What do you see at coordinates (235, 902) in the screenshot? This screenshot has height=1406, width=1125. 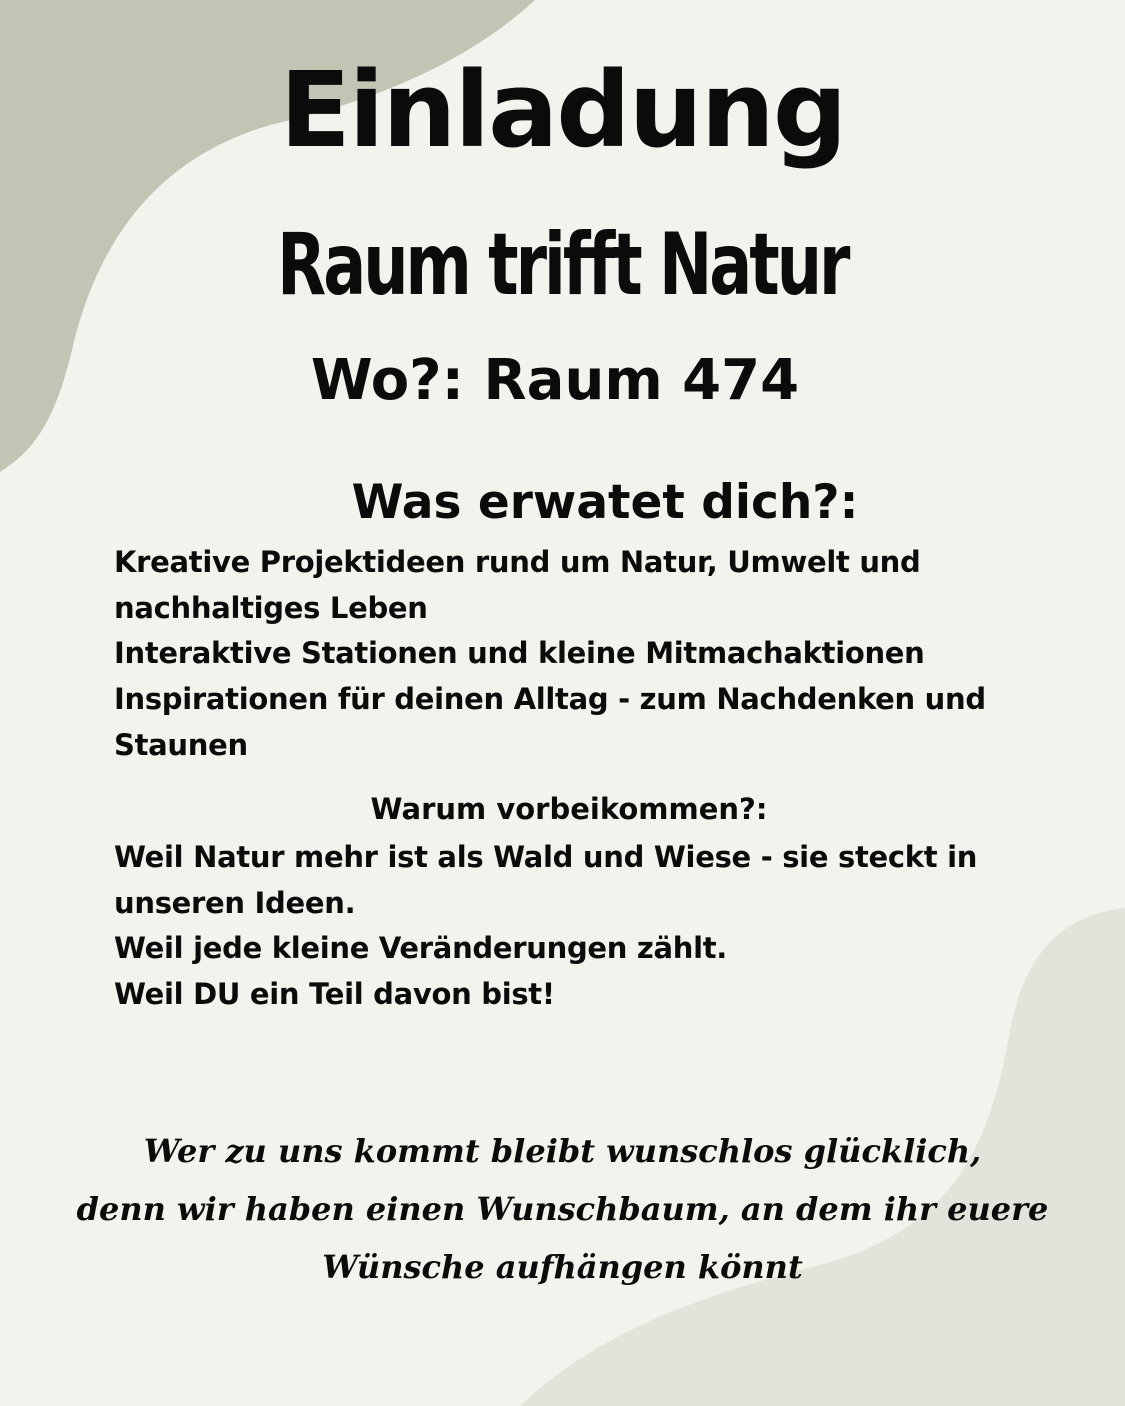 I see `reason-line: unseren Ideen.` at bounding box center [235, 902].